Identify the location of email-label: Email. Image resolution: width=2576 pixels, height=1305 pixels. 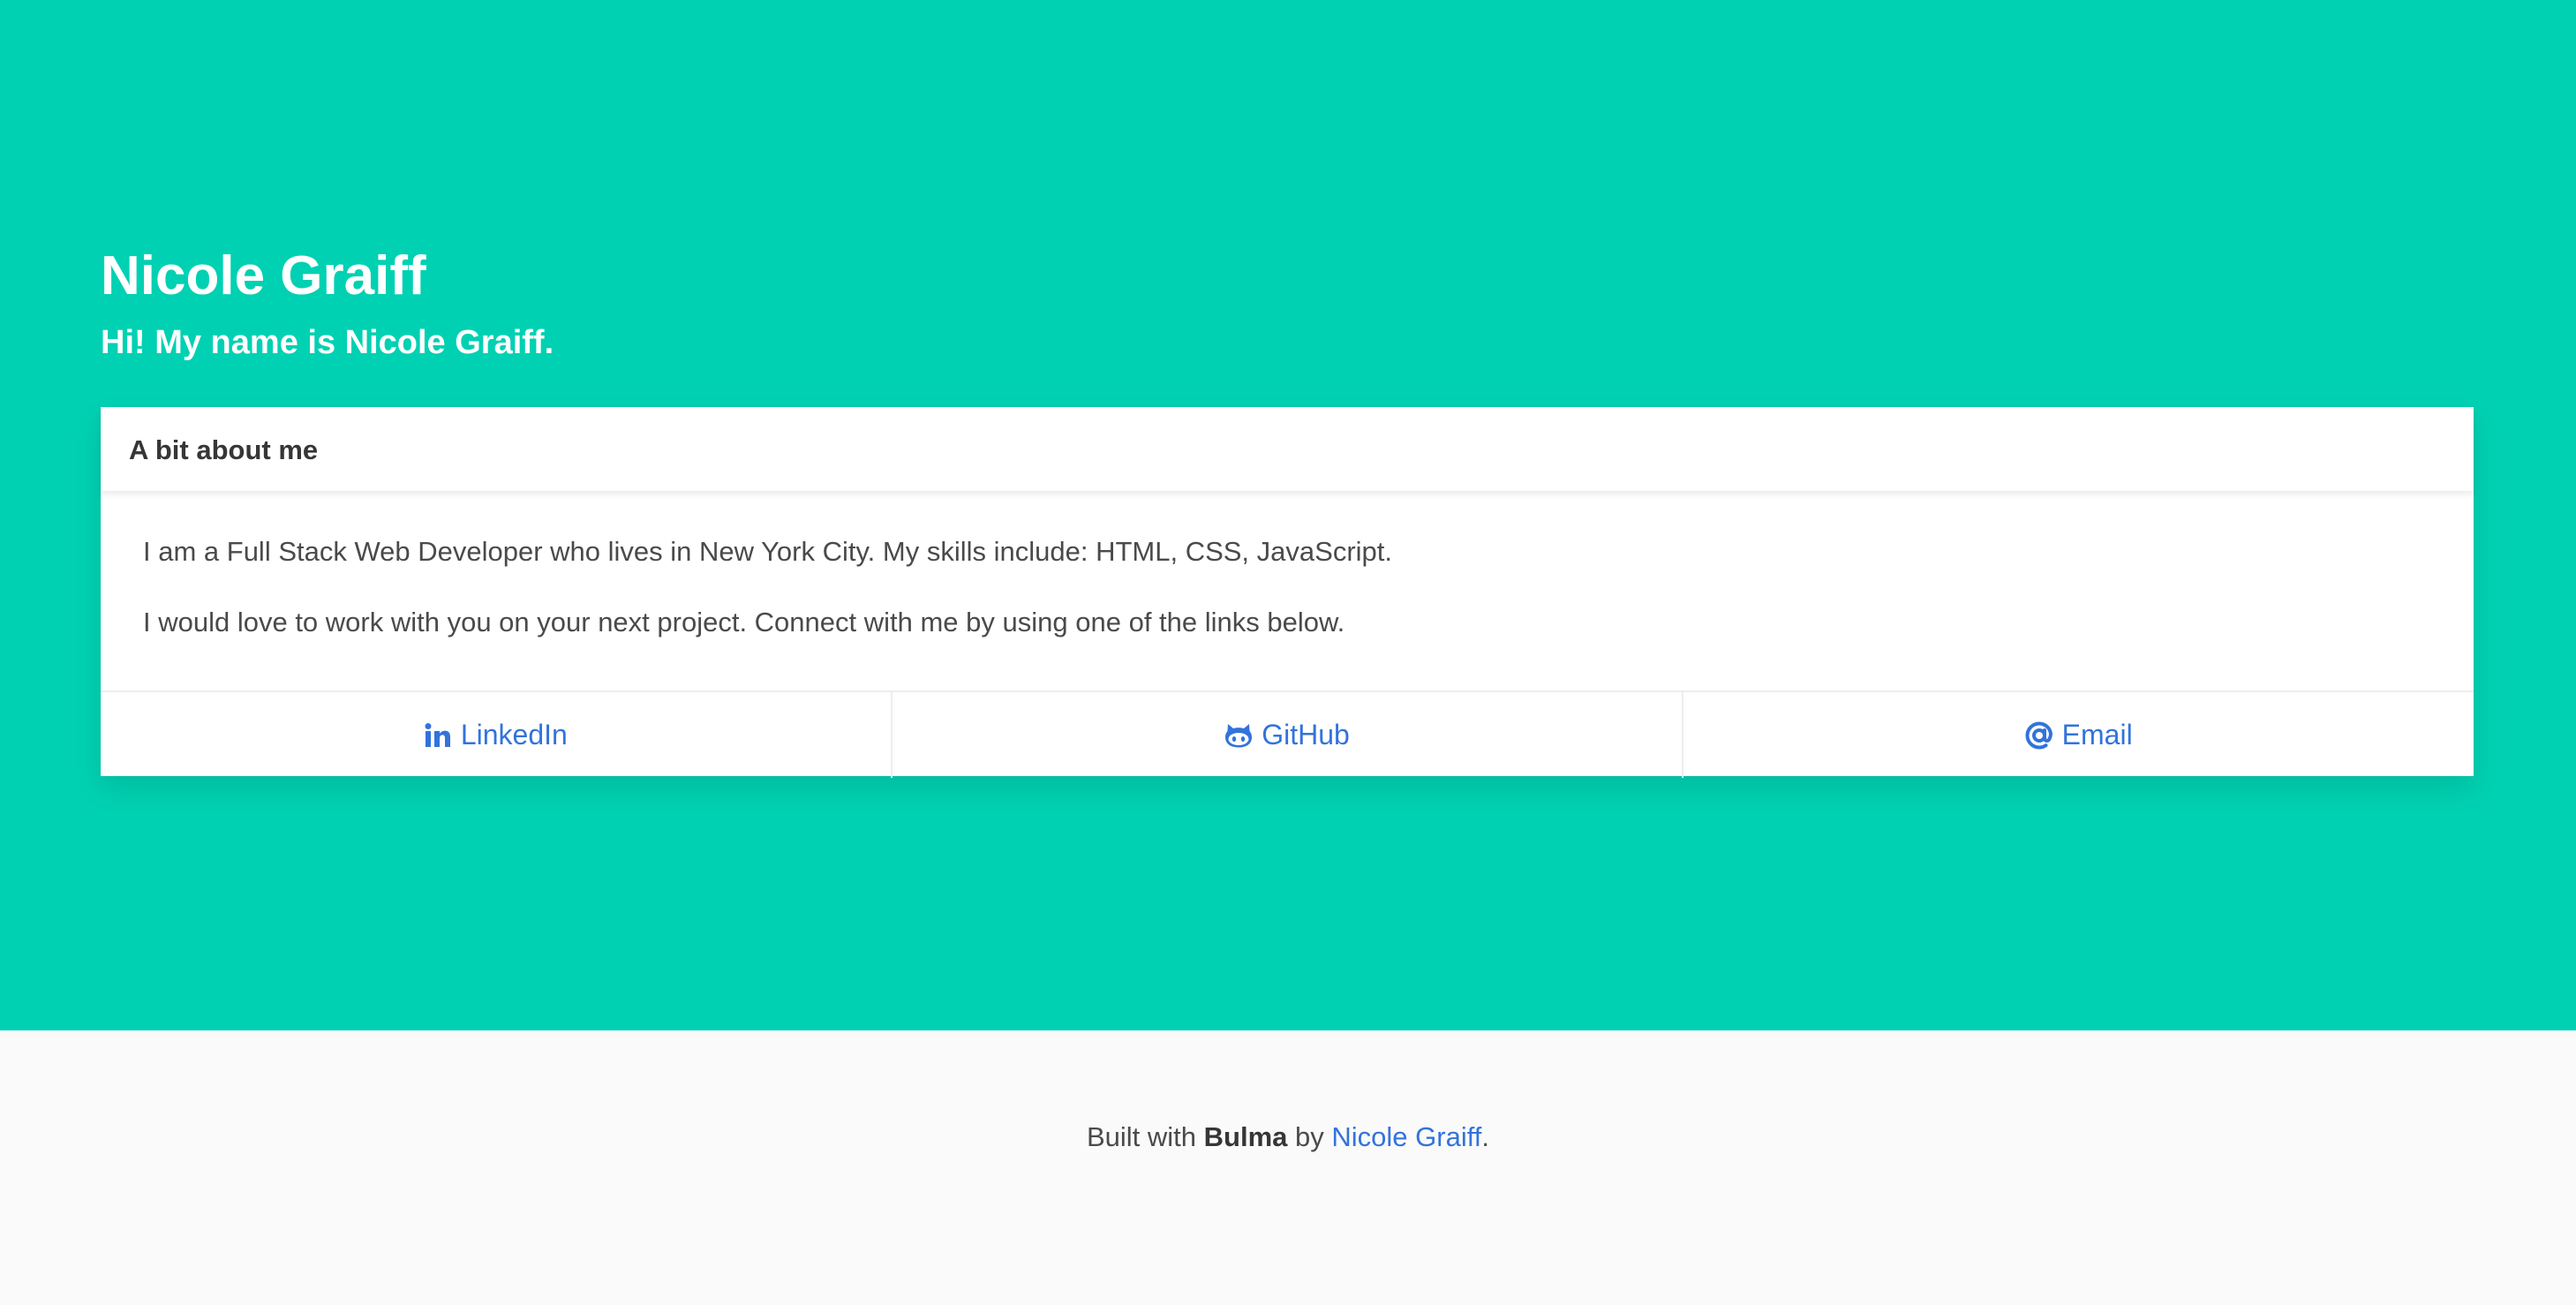
(2097, 735).